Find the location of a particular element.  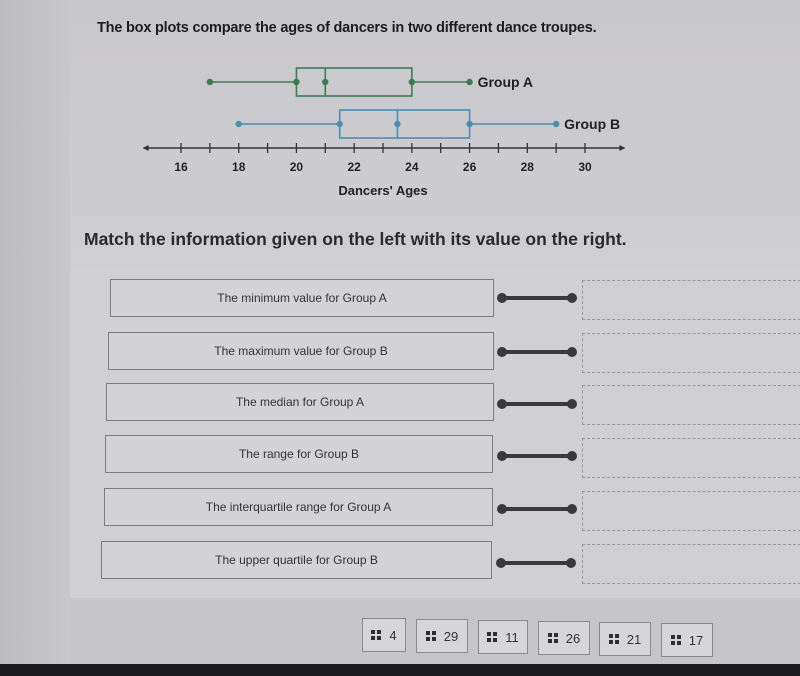

box-plots: Group A Group B is located at coordinates (413, 103).